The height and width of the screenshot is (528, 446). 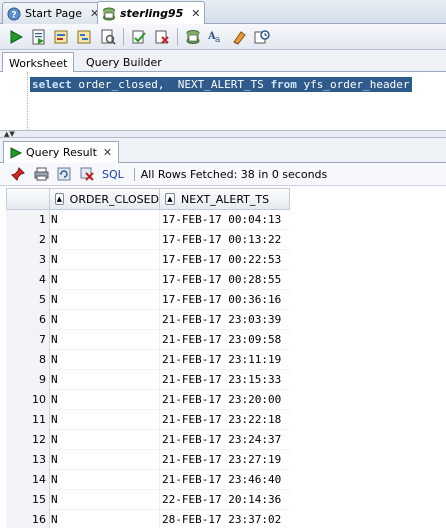 I want to click on to-upper-lower-button: Aa, so click(x=216, y=37).